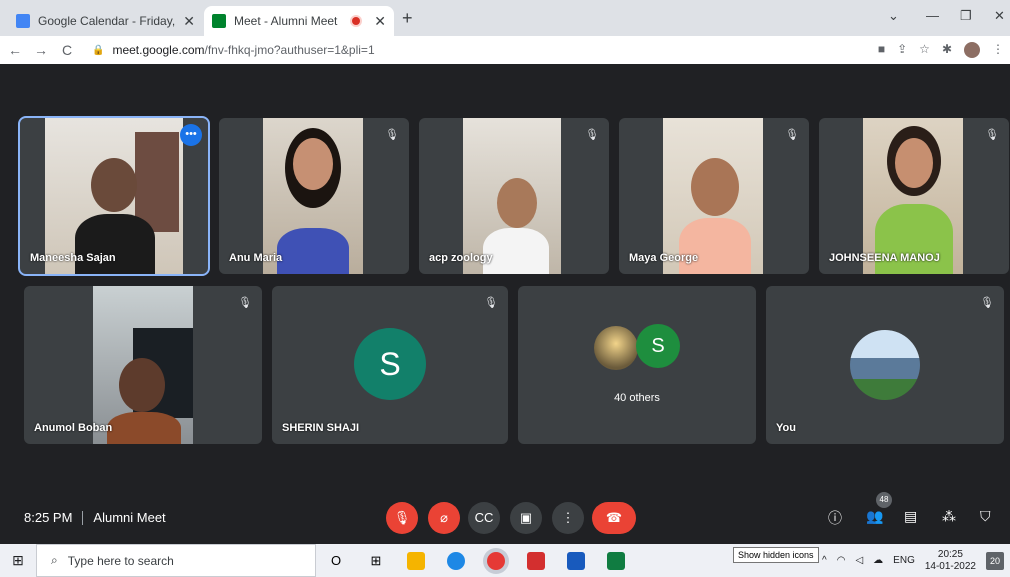  Describe the element at coordinates (614, 518) in the screenshot. I see `leave-call-button: ☎` at that location.